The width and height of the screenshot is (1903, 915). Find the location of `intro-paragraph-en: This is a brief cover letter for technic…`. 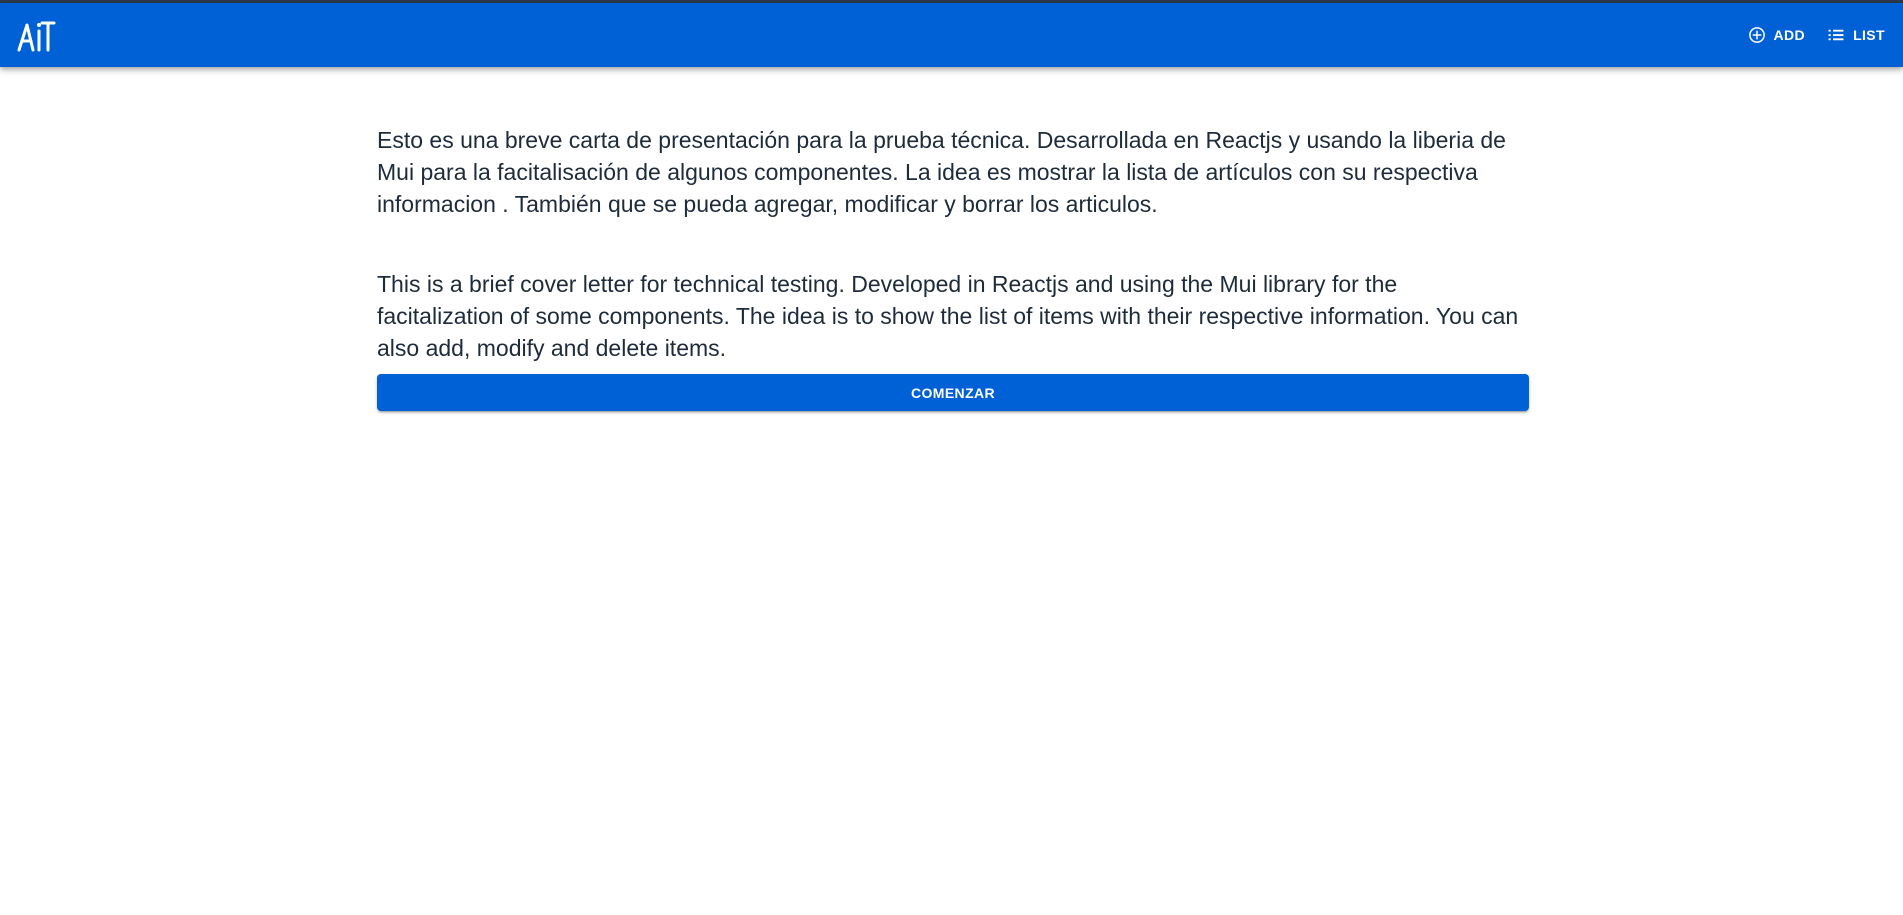

intro-paragraph-en: This is a brief cover letter for technic… is located at coordinates (948, 316).